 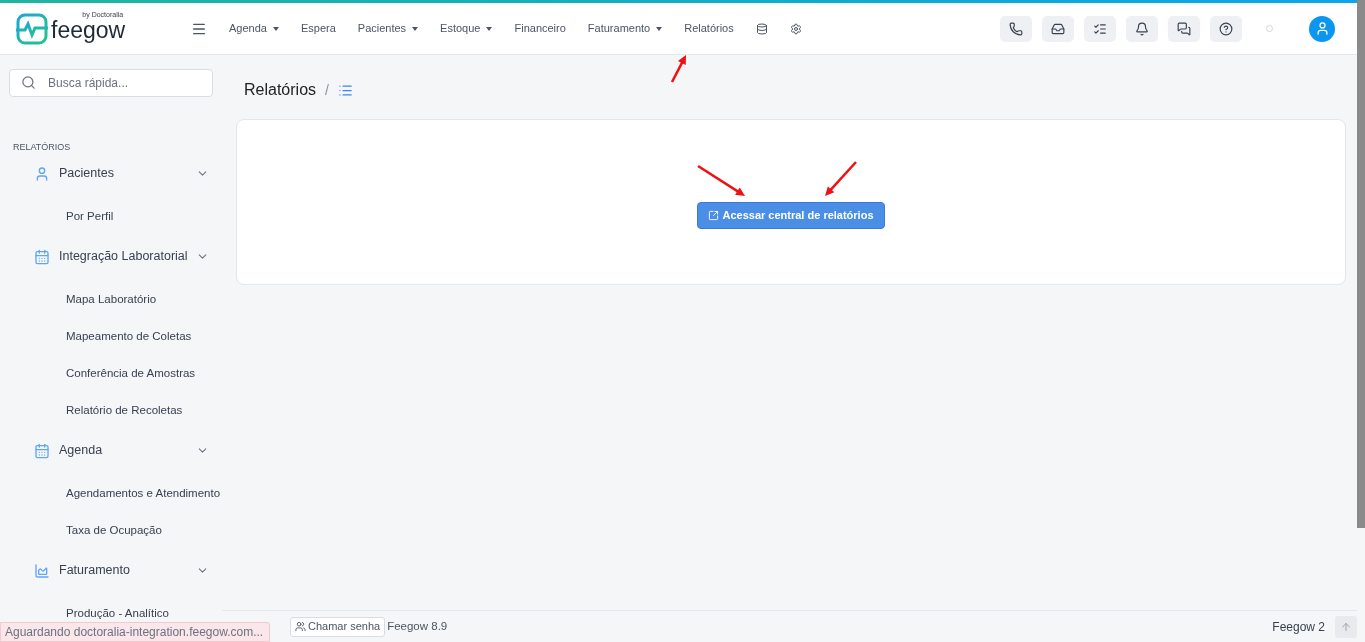 I want to click on nav-link: Espera, so click(x=318, y=28).